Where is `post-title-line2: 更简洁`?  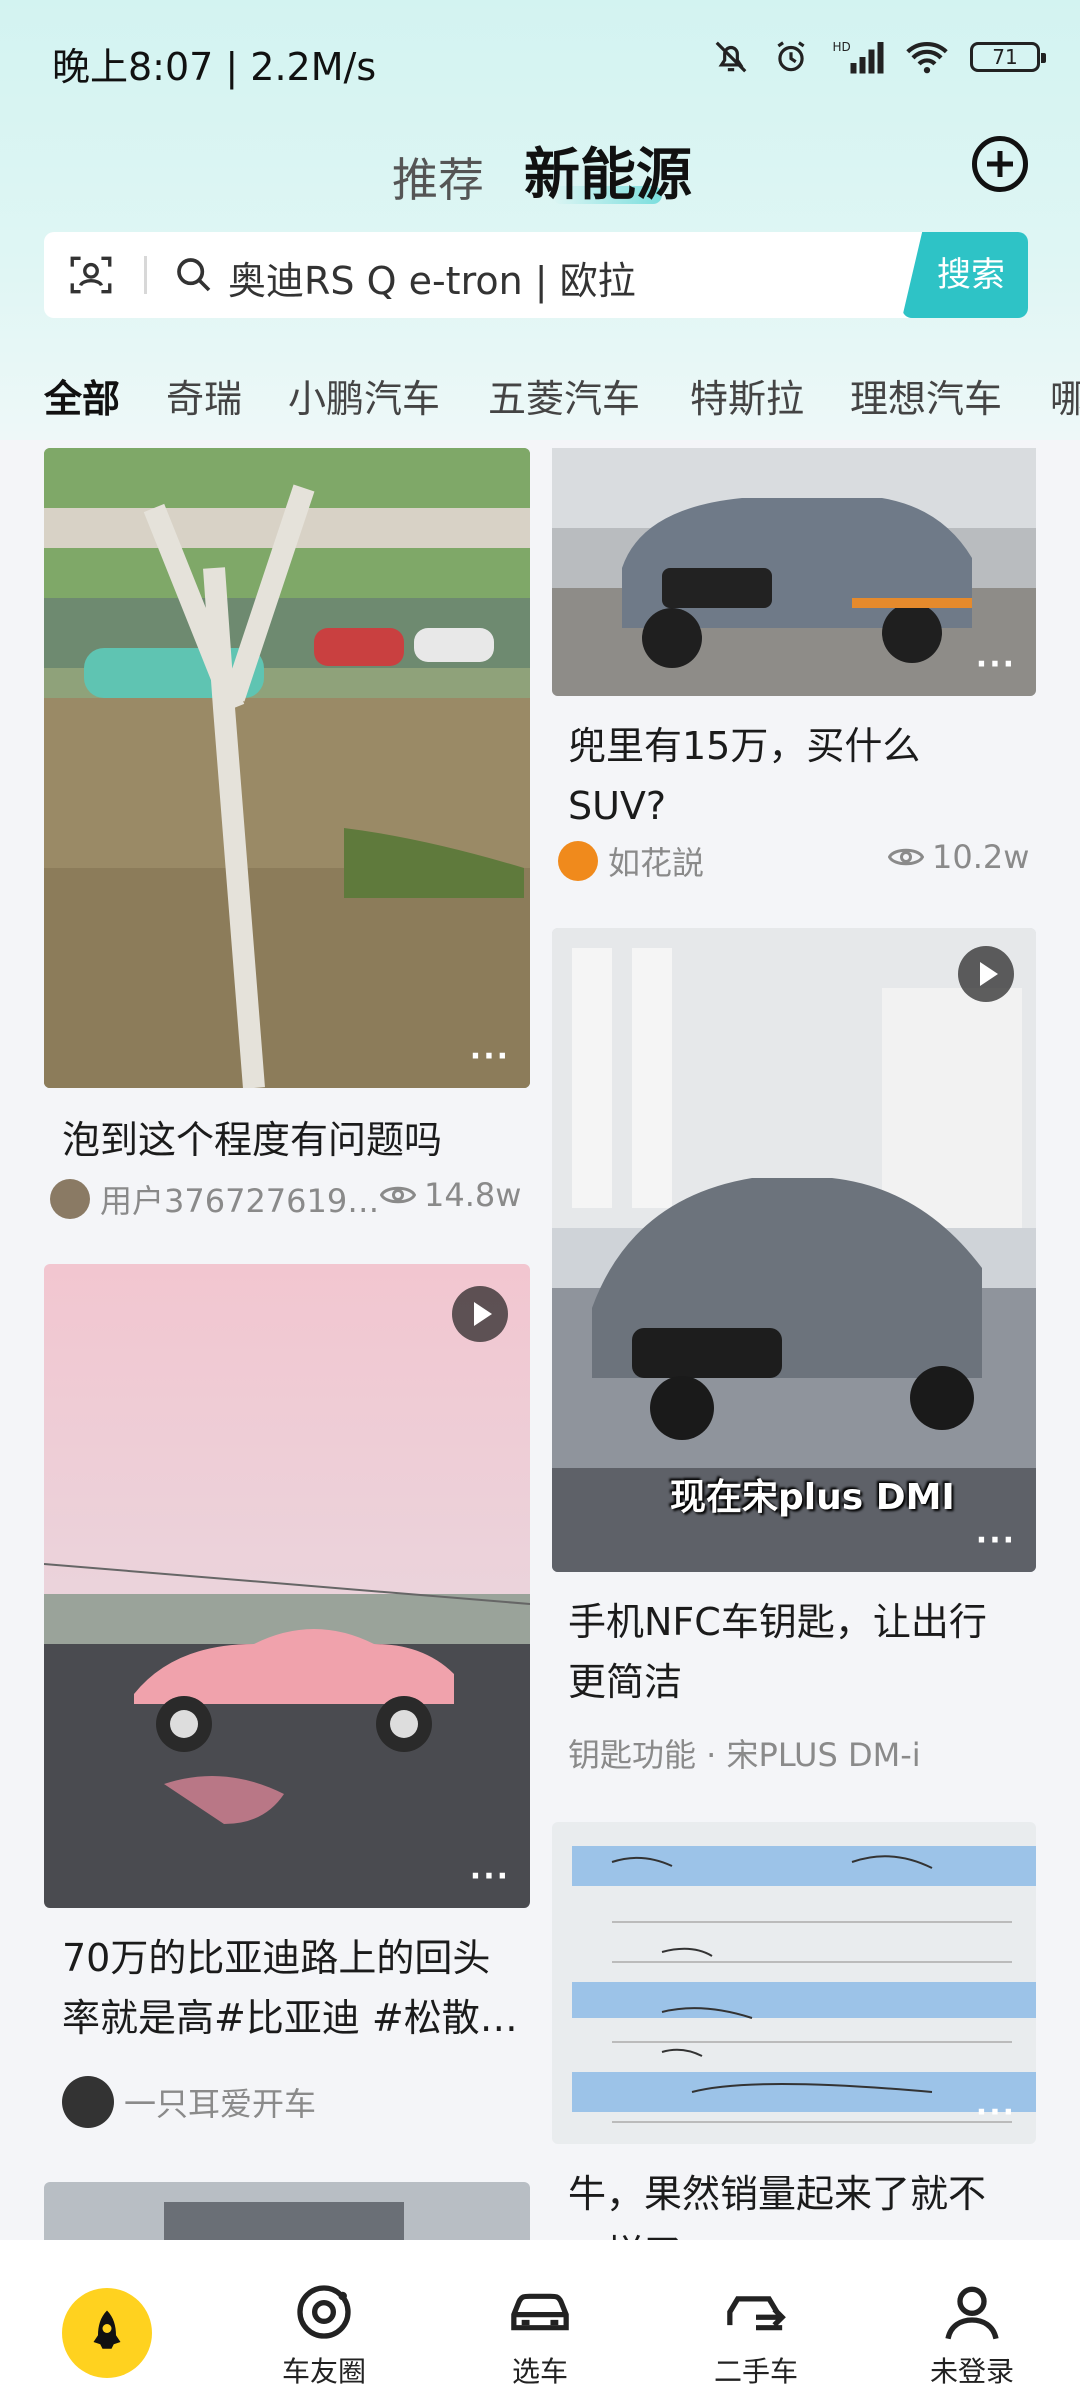 post-title-line2: 更简洁 is located at coordinates (625, 1682).